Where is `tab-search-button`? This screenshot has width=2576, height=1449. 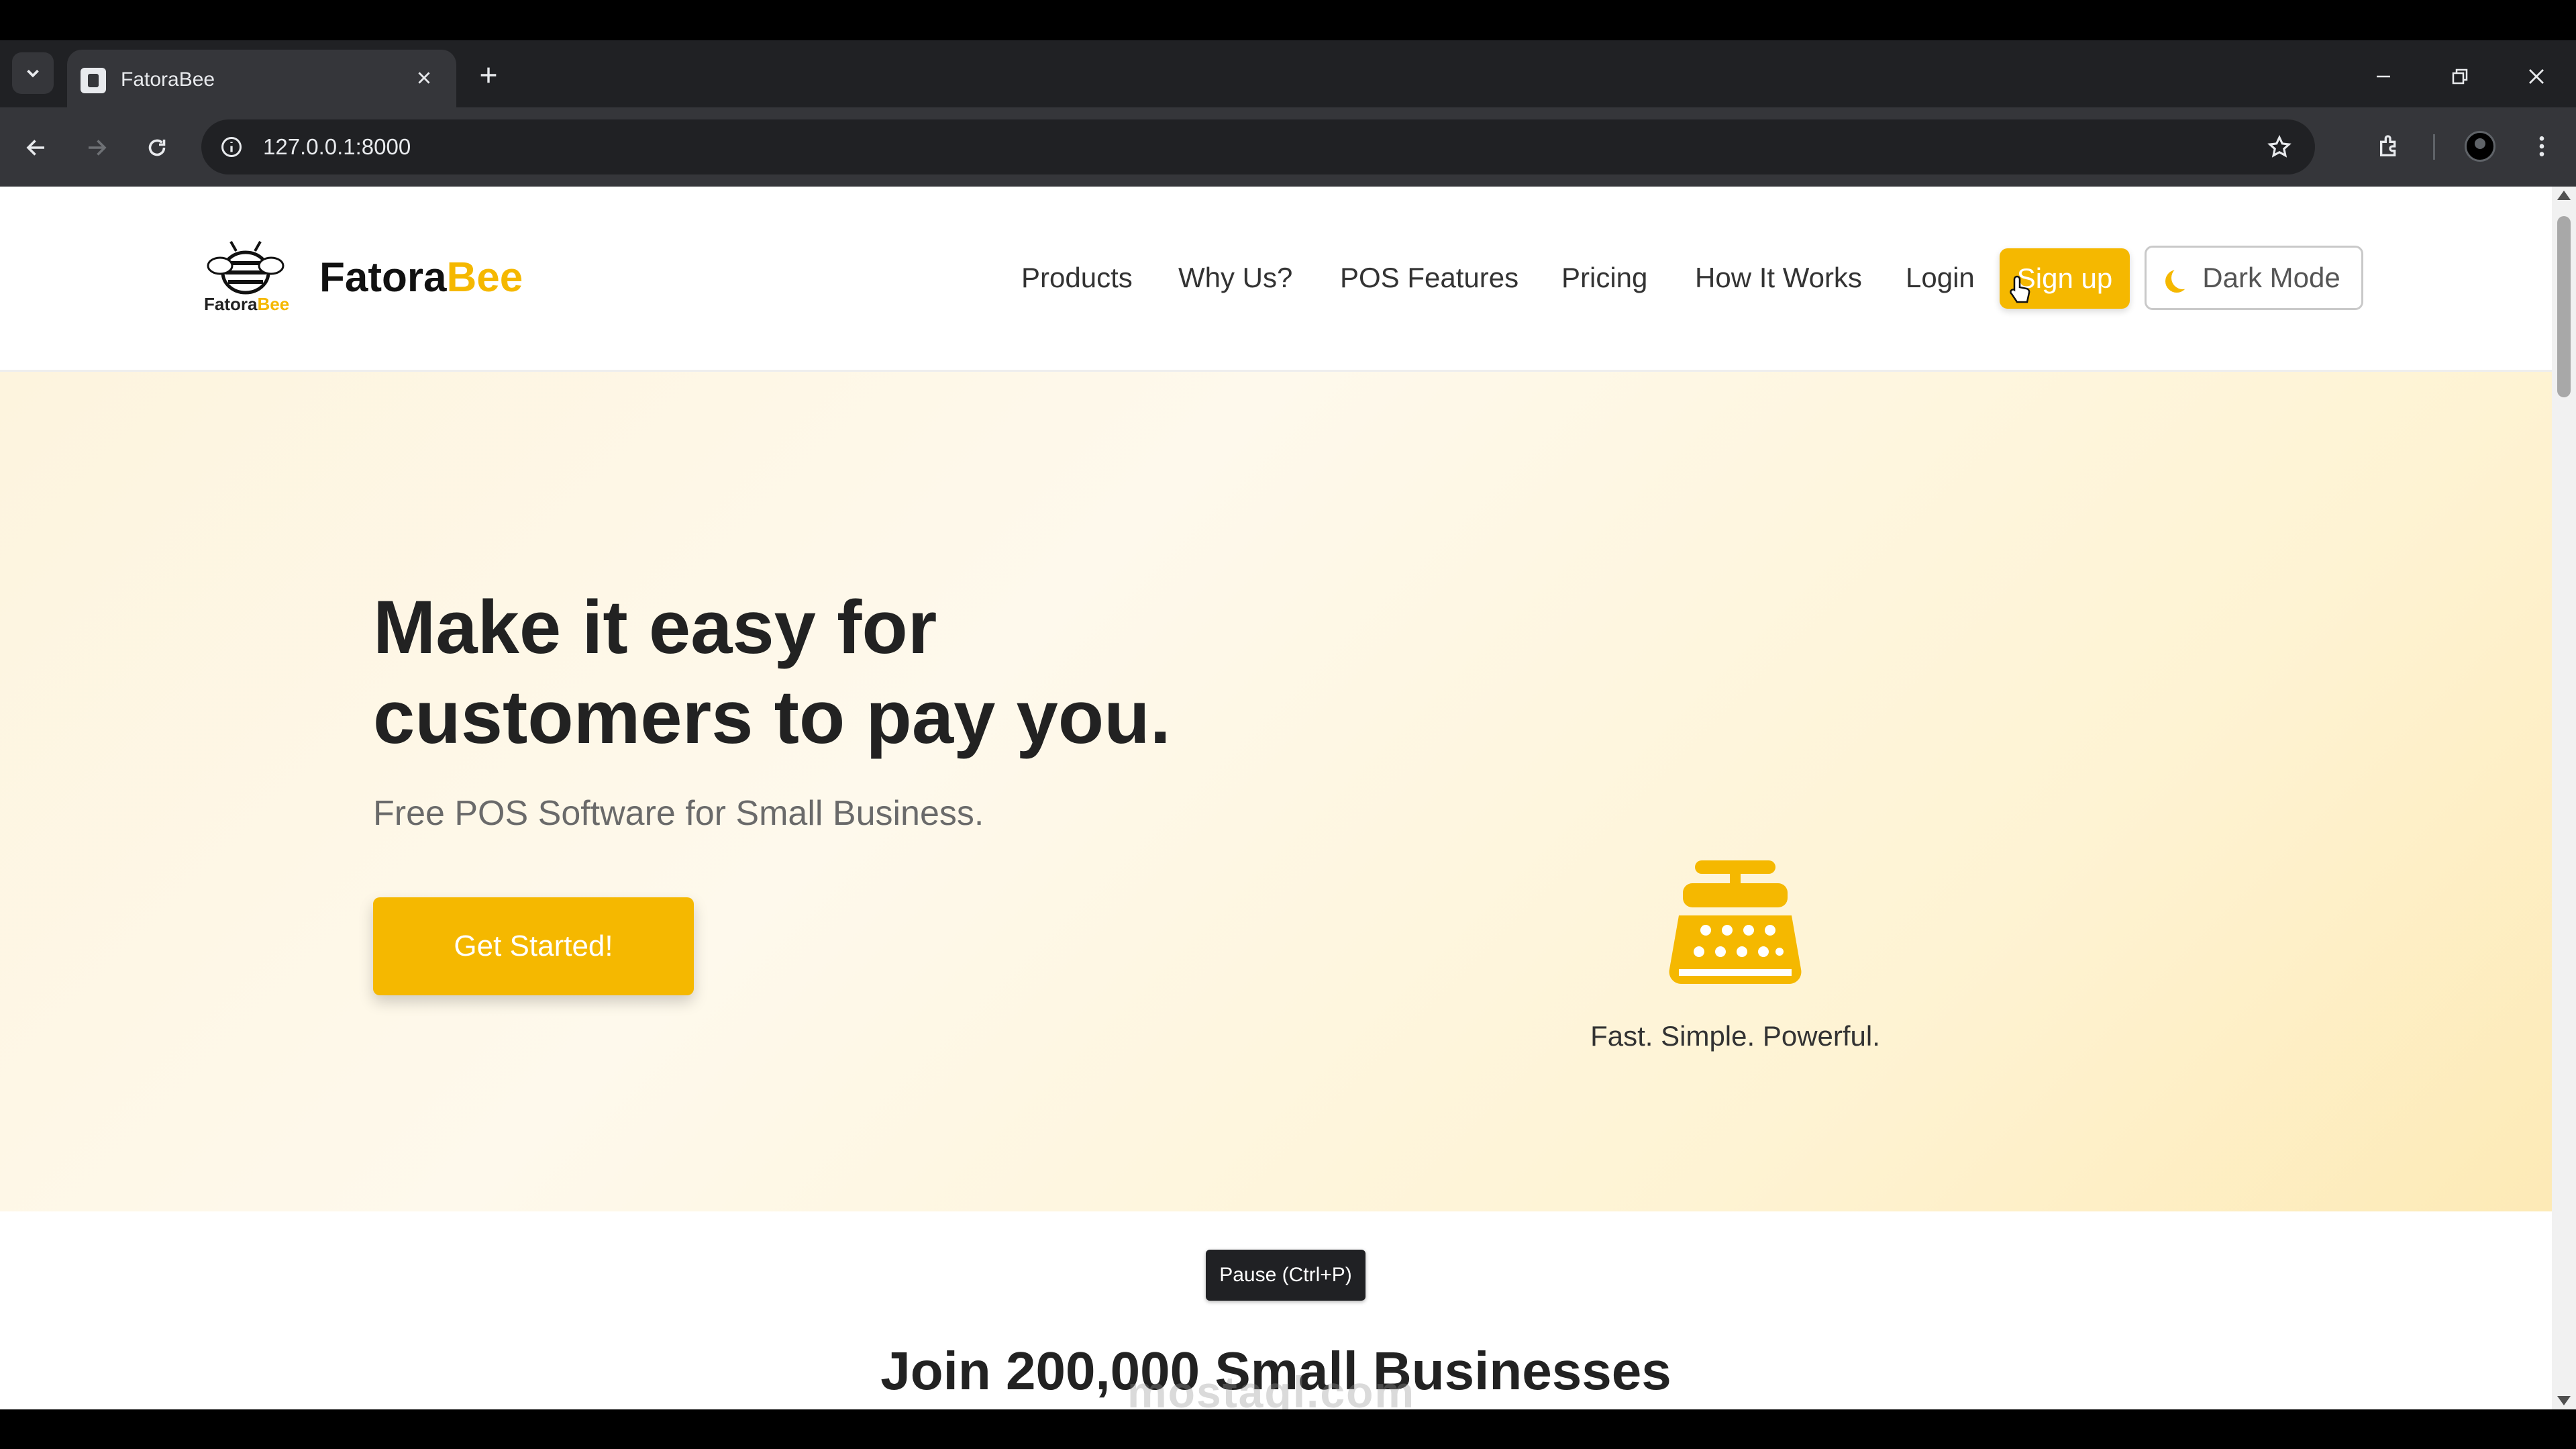 tab-search-button is located at coordinates (33, 73).